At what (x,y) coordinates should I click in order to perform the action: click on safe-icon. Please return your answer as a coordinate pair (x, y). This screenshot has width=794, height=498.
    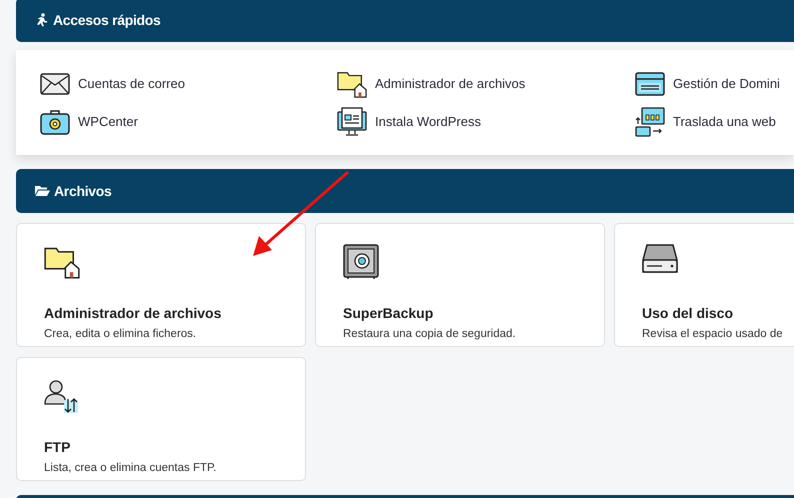
    Looking at the image, I should click on (361, 262).